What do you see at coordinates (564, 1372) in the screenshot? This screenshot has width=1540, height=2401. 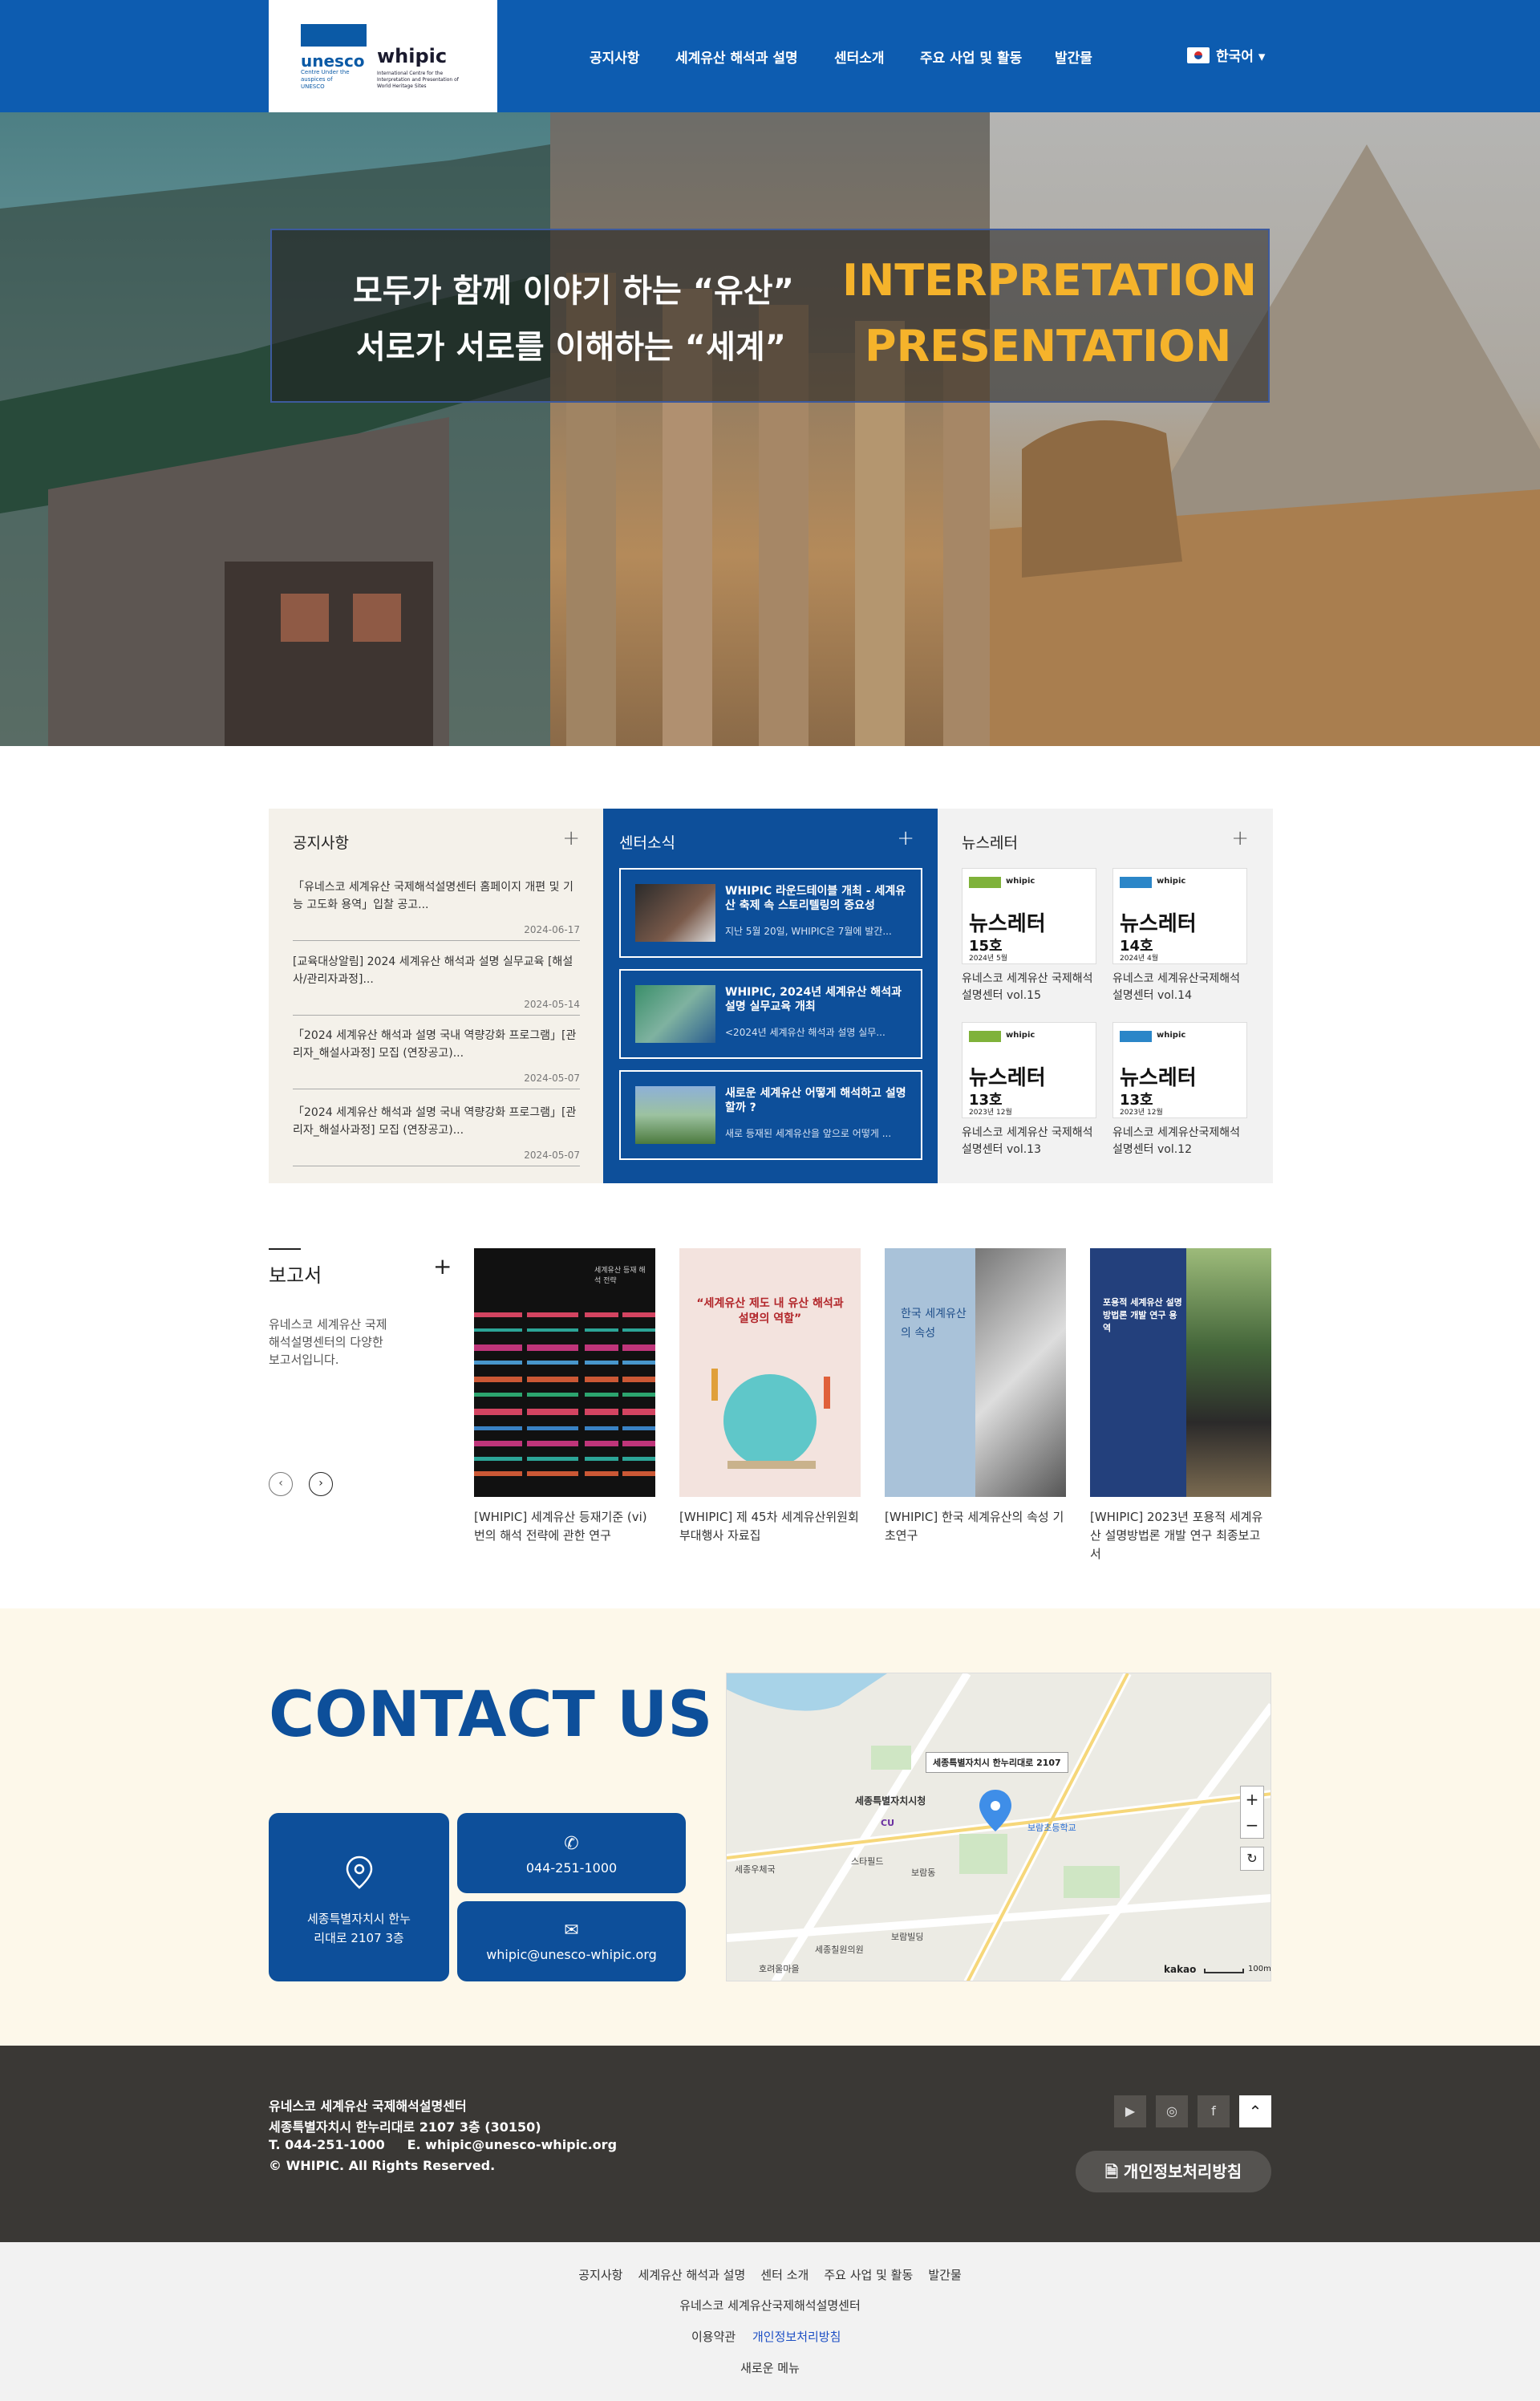 I see `report-cover: 세계유산 등재 해석 전략` at bounding box center [564, 1372].